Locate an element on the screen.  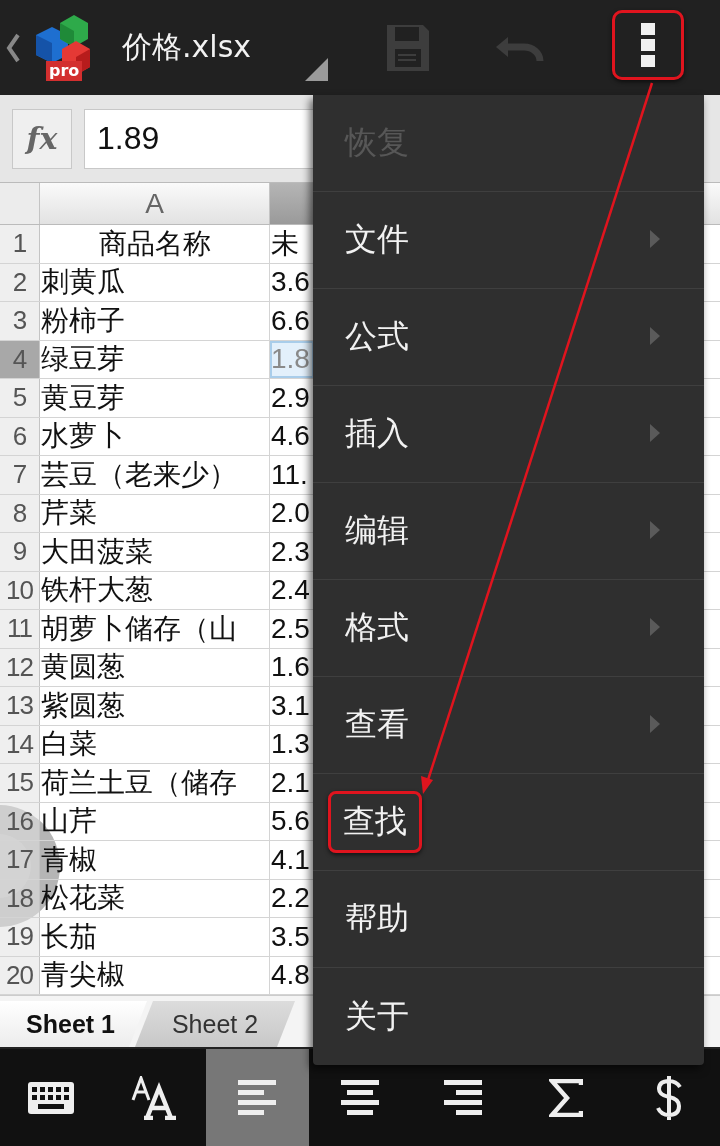
row-header: 3 is located at coordinates (20, 321).